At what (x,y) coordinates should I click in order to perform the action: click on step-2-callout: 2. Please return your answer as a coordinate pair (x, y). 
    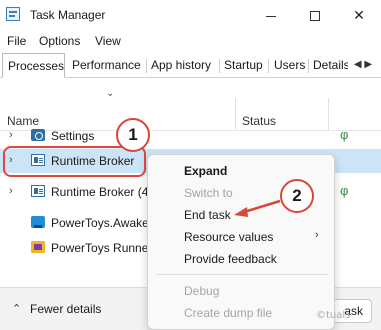
    Looking at the image, I should click on (297, 196).